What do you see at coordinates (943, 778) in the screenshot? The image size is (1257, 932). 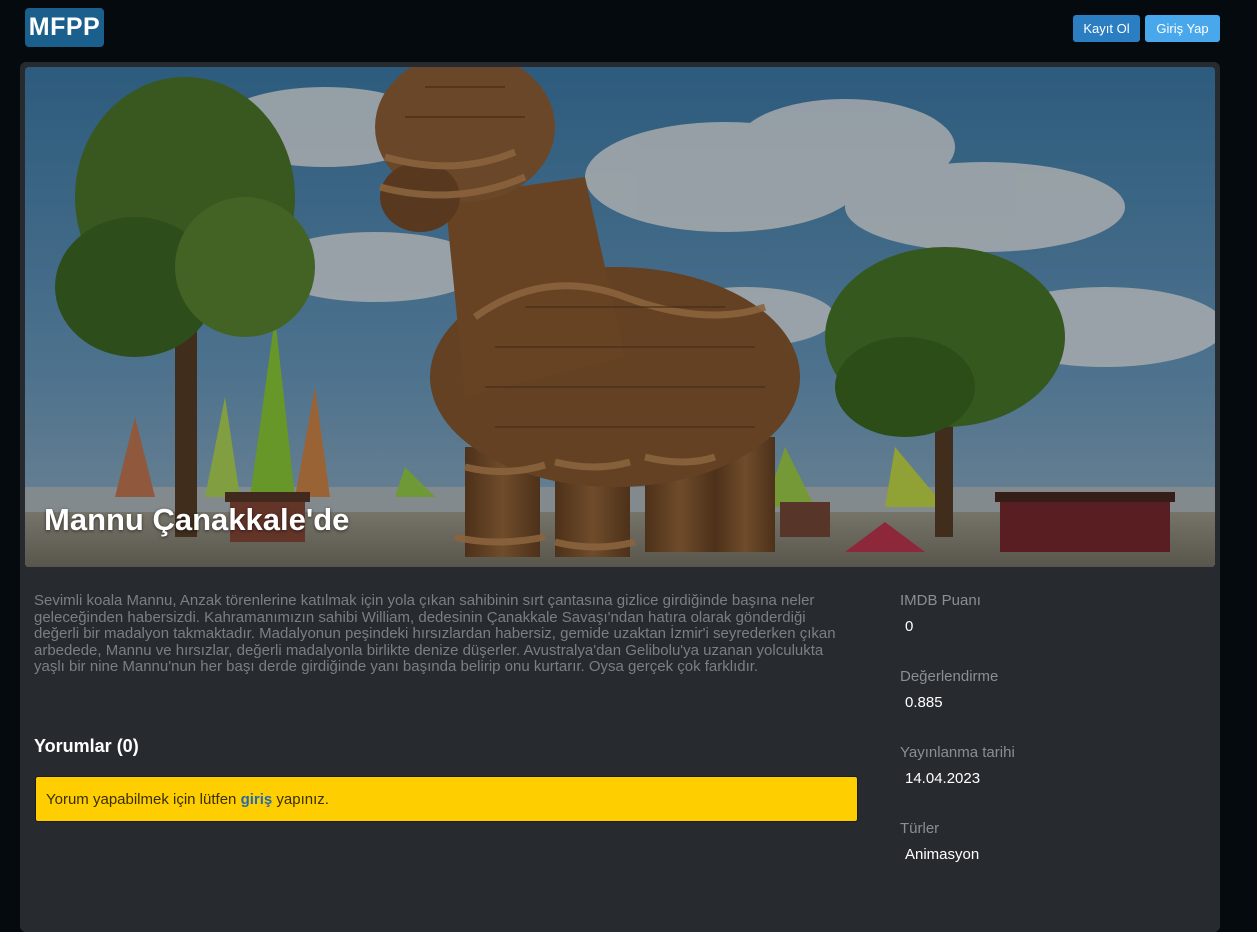 I see `release-date-value: 14.04.2023` at bounding box center [943, 778].